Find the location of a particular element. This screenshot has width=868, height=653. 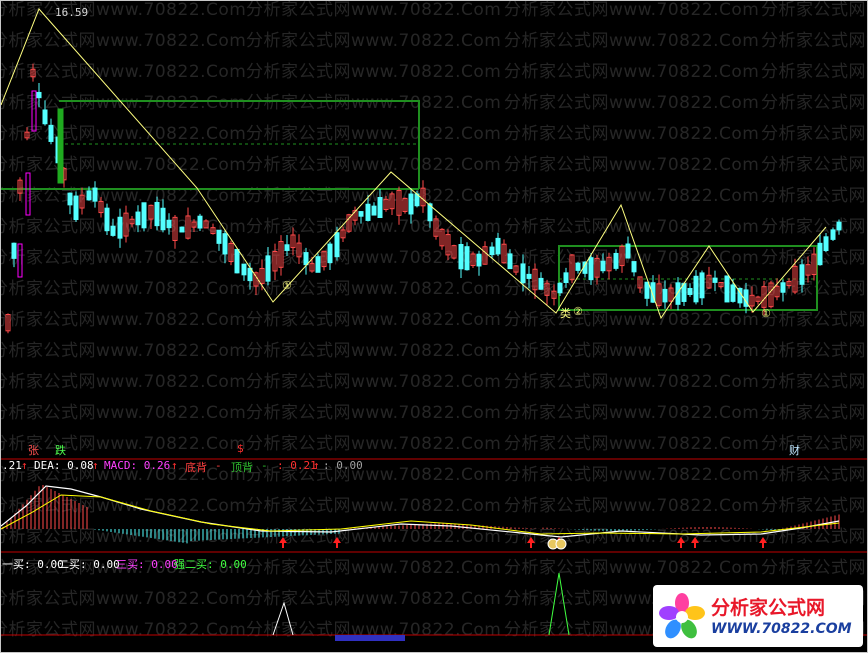

signal-money-tag: $ is located at coordinates (240, 448).